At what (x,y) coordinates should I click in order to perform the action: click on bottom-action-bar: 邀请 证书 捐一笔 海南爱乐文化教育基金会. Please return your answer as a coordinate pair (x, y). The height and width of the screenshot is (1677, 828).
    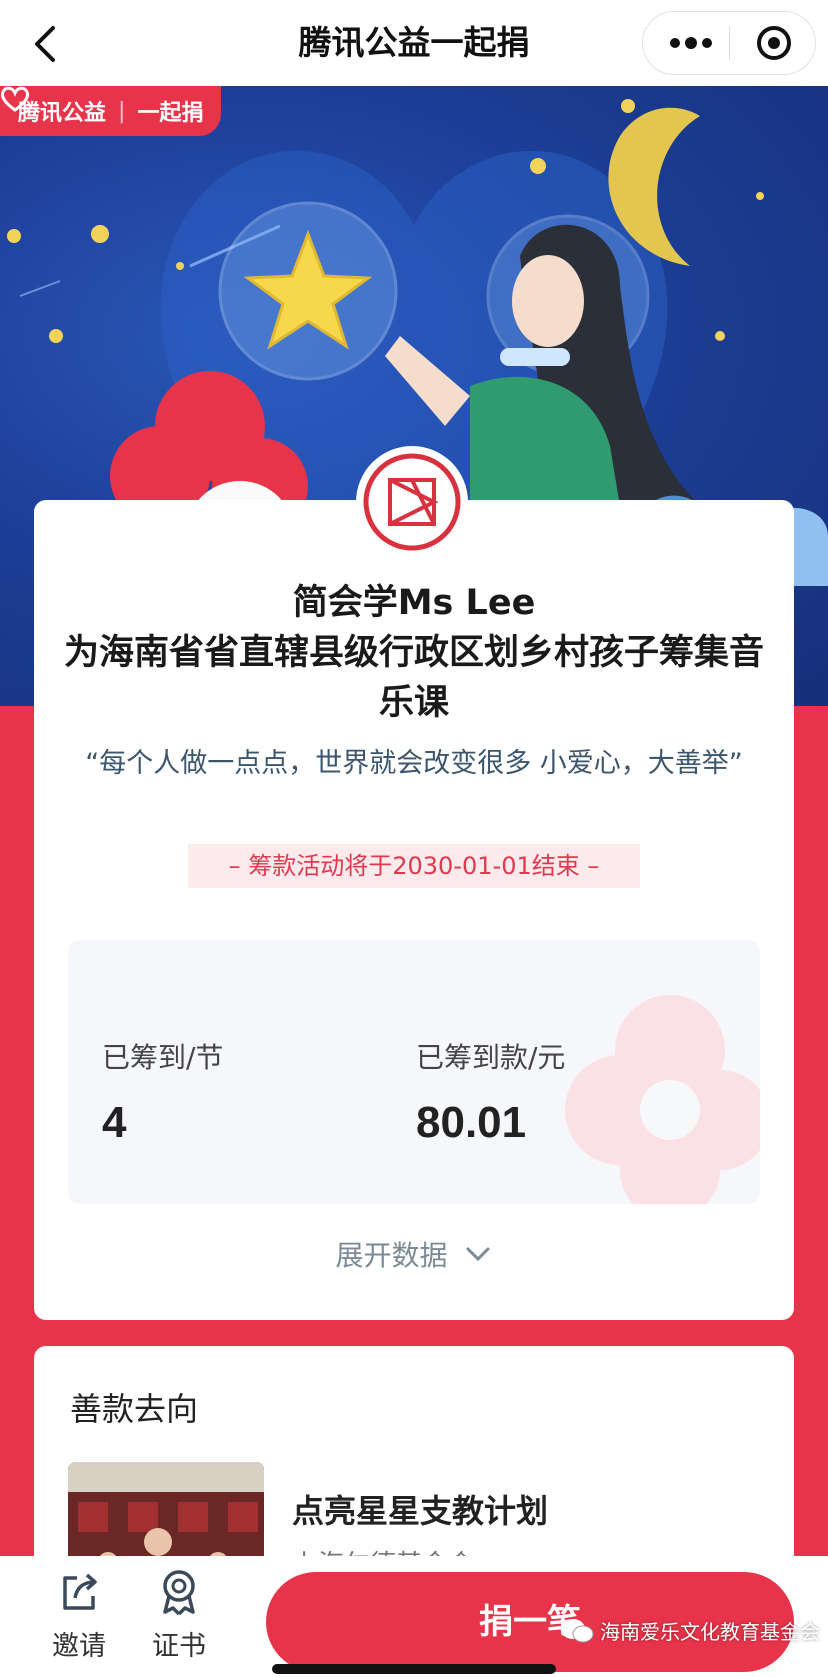
    Looking at the image, I should click on (414, 1616).